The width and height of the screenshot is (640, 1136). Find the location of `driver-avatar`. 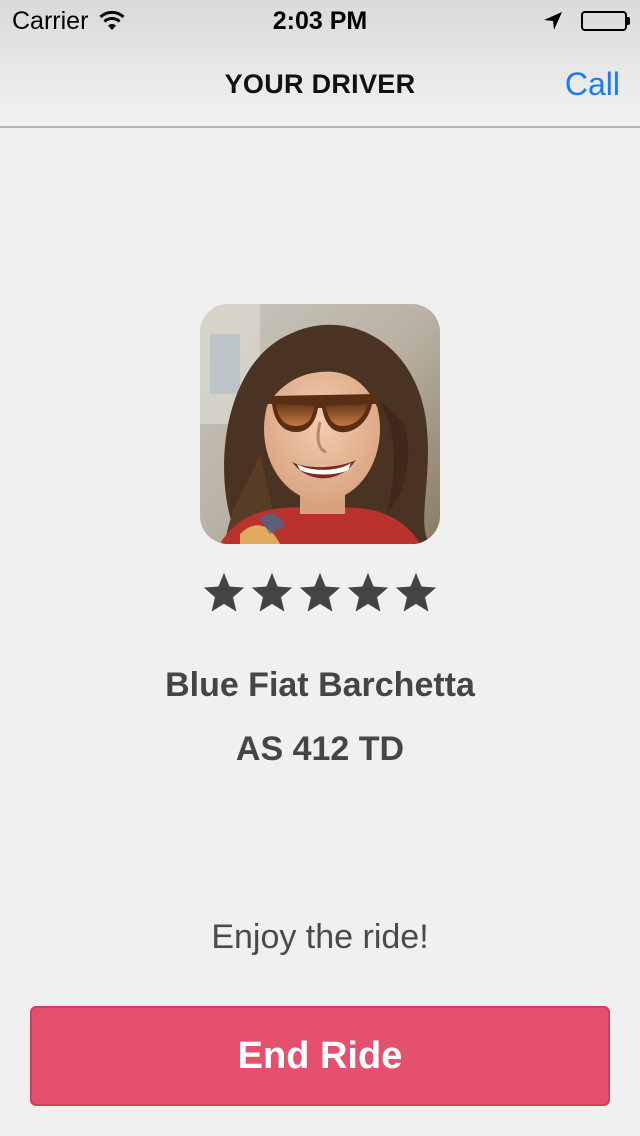

driver-avatar is located at coordinates (320, 424).